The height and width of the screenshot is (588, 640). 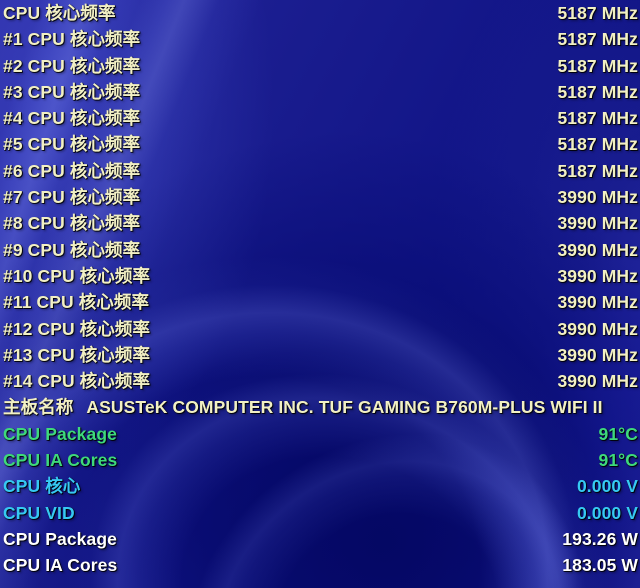 What do you see at coordinates (77, 328) in the screenshot?
I see `sensor-label: #12 CPU 核心频率` at bounding box center [77, 328].